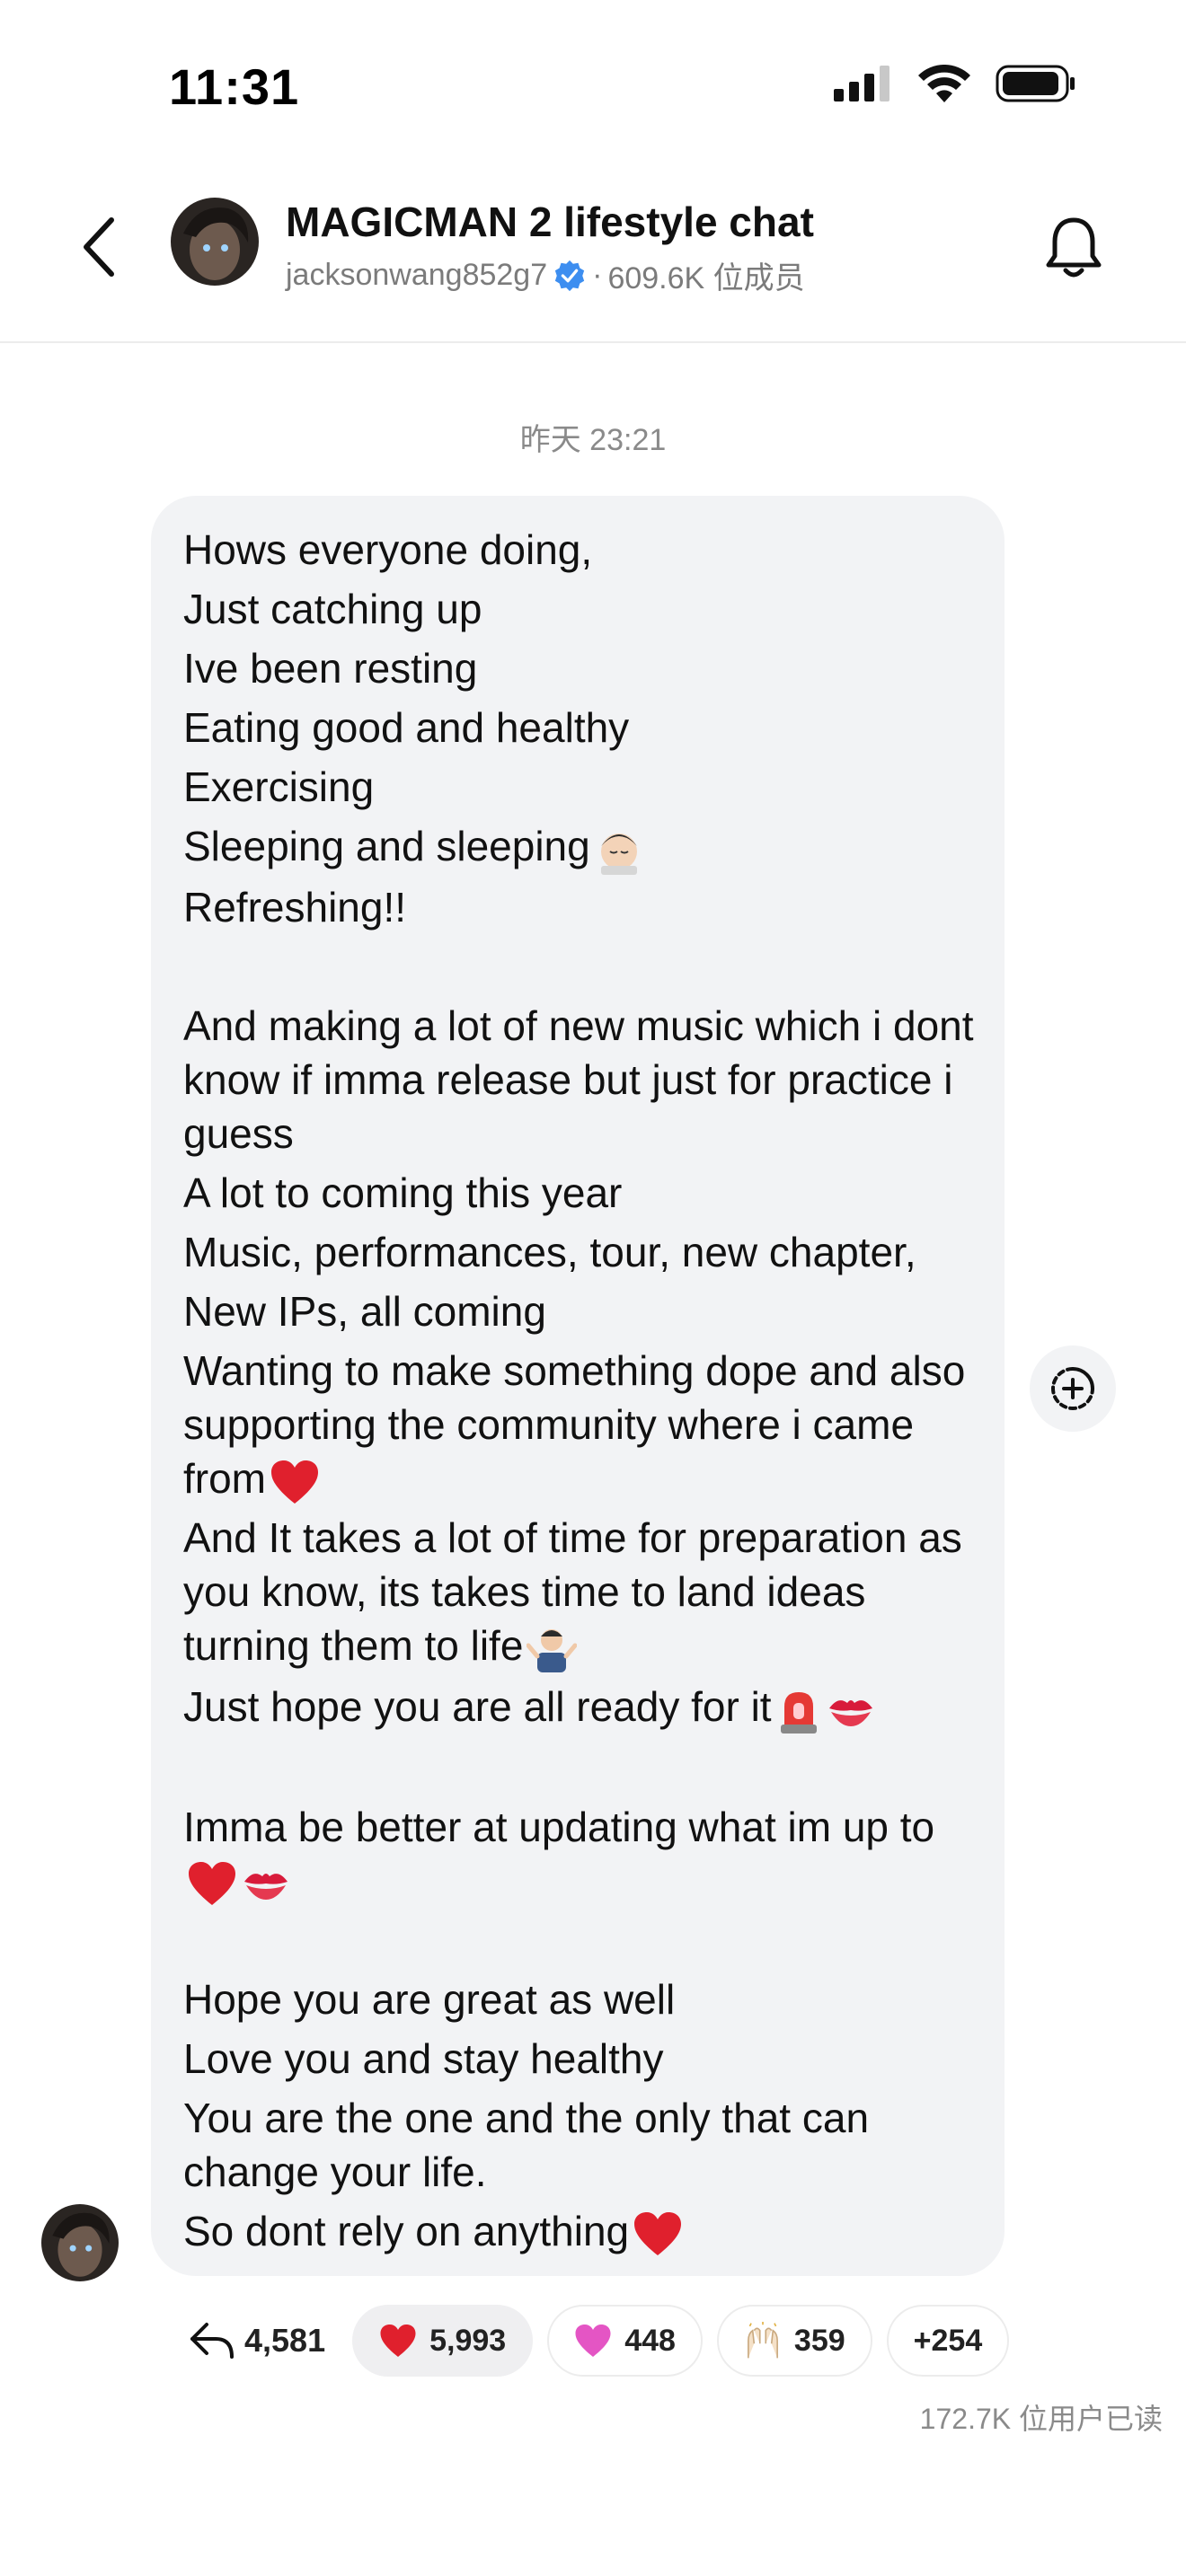 This screenshot has width=1186, height=2576. I want to click on status-icons, so click(955, 83).